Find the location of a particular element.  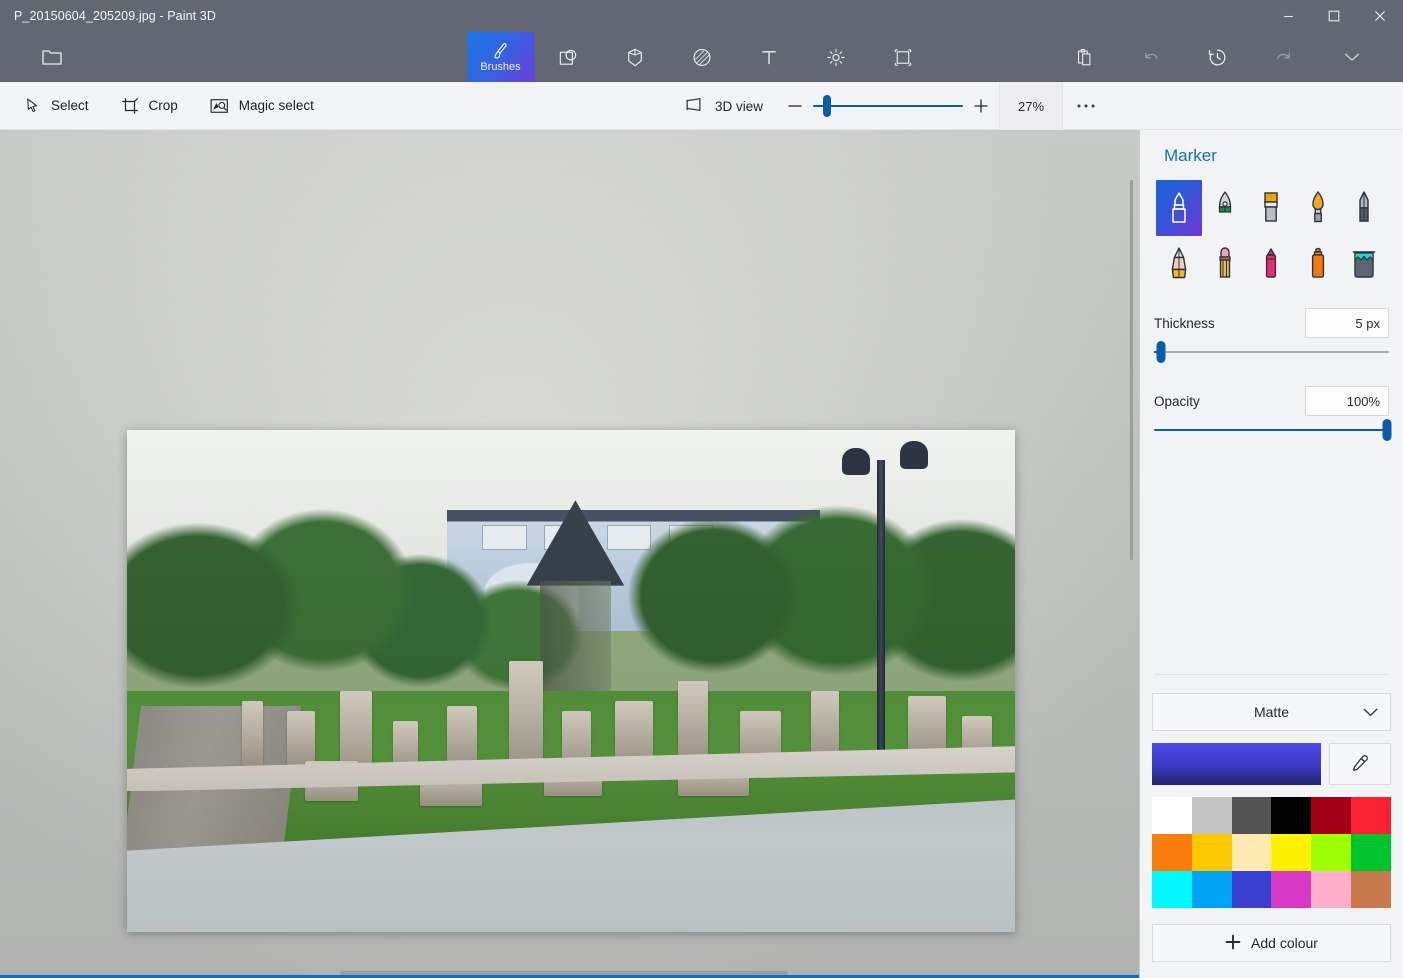

maximize-button is located at coordinates (1334, 16).